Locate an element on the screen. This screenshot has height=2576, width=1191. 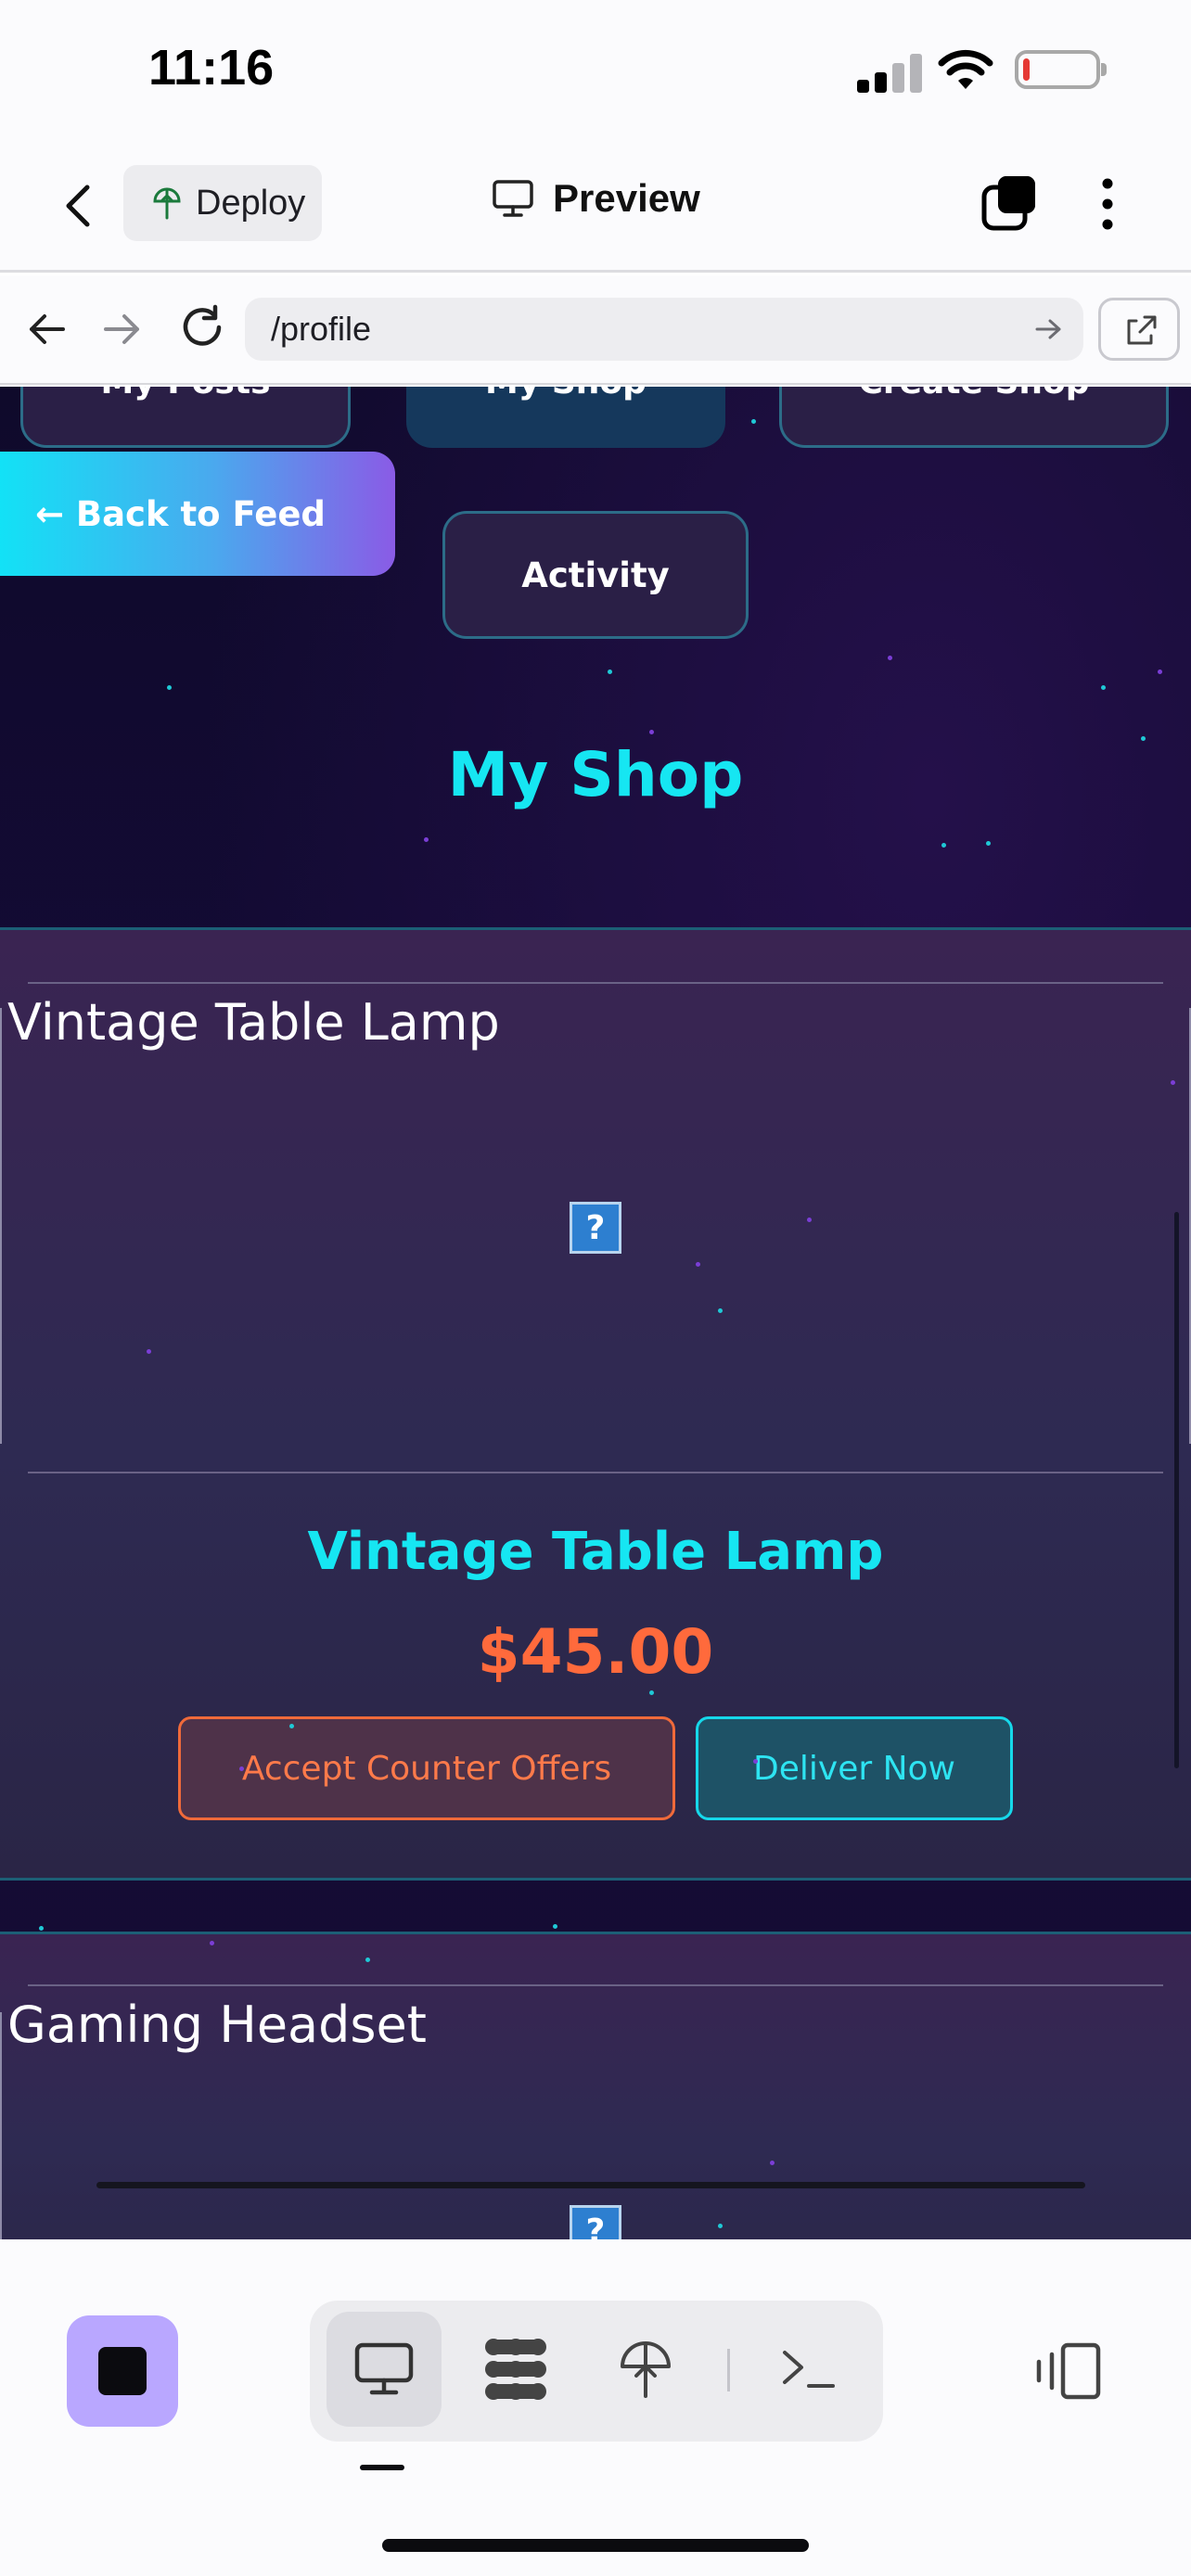
bottom-toolbar is located at coordinates (595, 2407).